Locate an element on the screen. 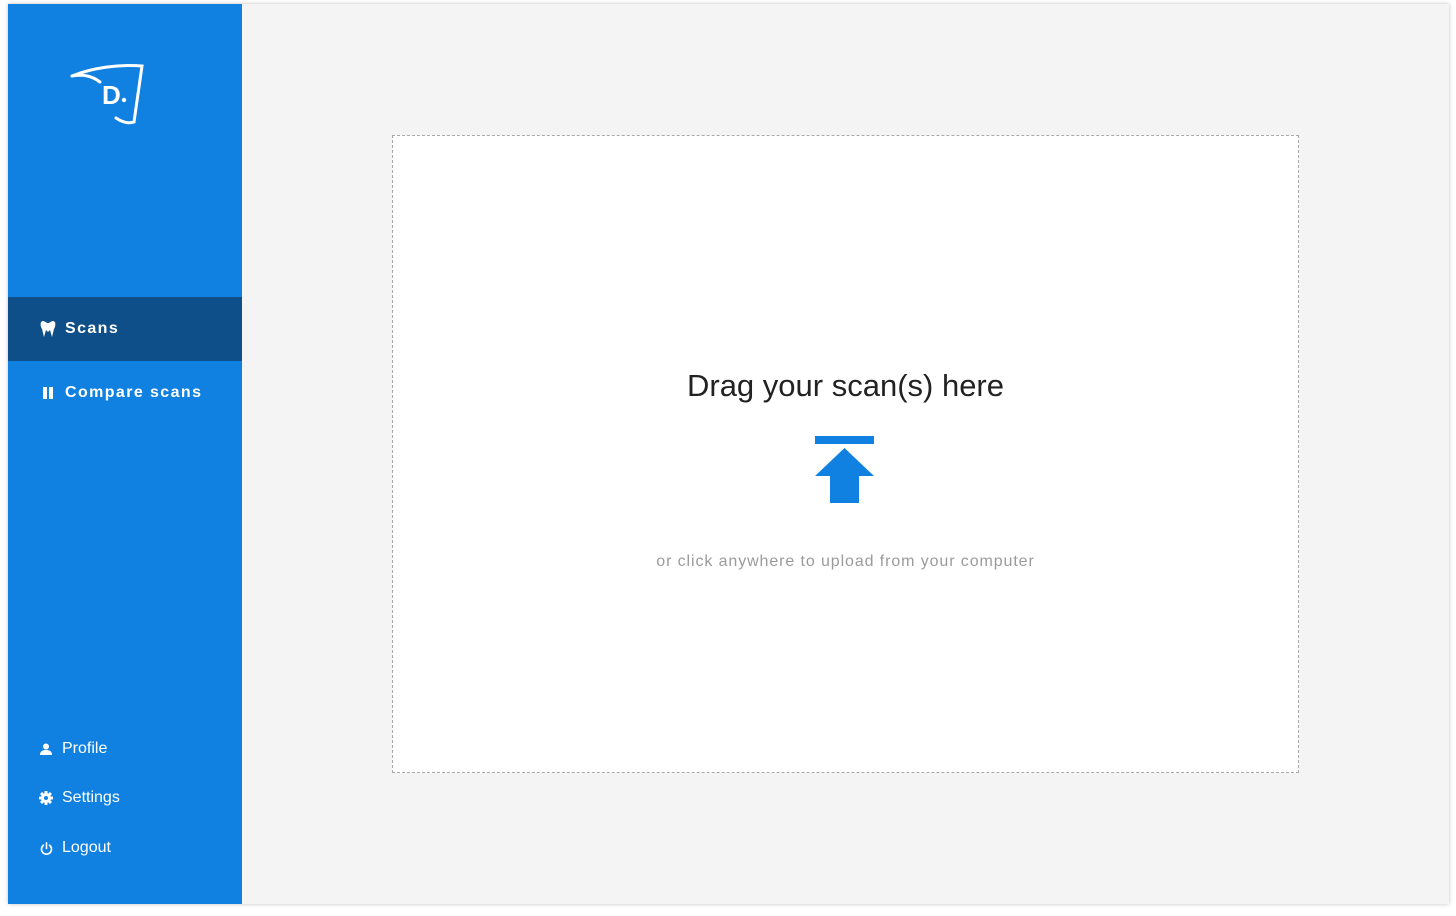 This screenshot has height=916, width=1456. sidebar-item-label: Profile is located at coordinates (85, 748).